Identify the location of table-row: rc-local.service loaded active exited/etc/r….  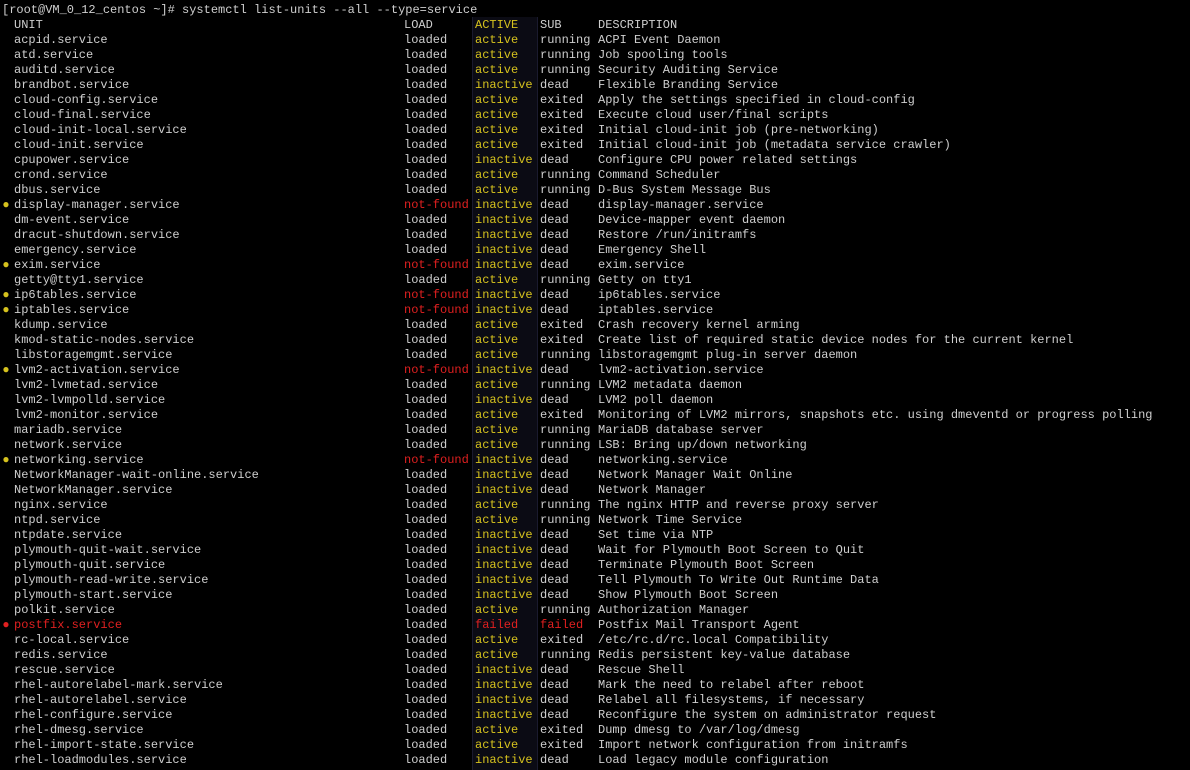
(595, 640).